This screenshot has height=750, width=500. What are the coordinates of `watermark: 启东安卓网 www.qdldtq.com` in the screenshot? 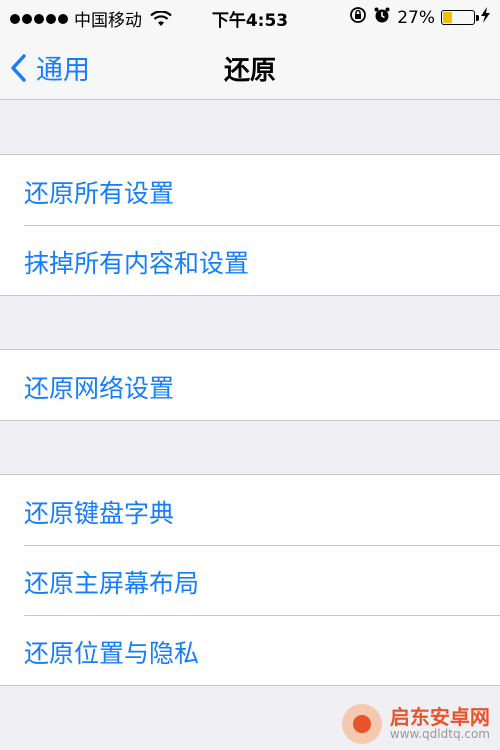 It's located at (415, 724).